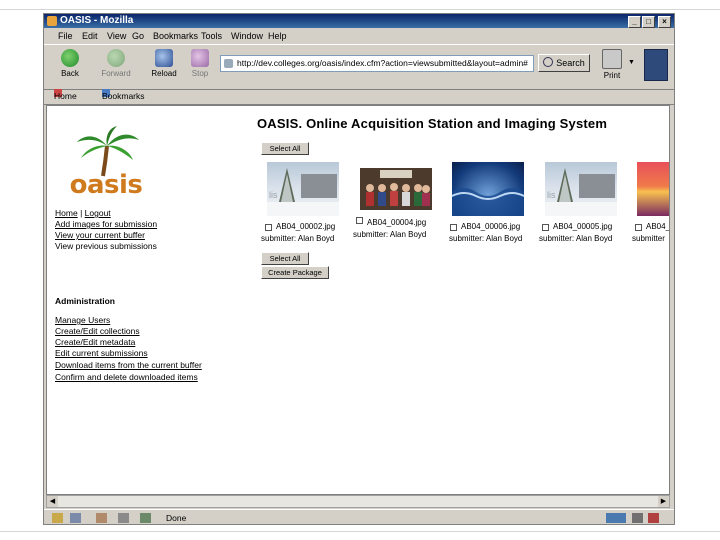  What do you see at coordinates (75, 518) in the screenshot?
I see `mail-icon` at bounding box center [75, 518].